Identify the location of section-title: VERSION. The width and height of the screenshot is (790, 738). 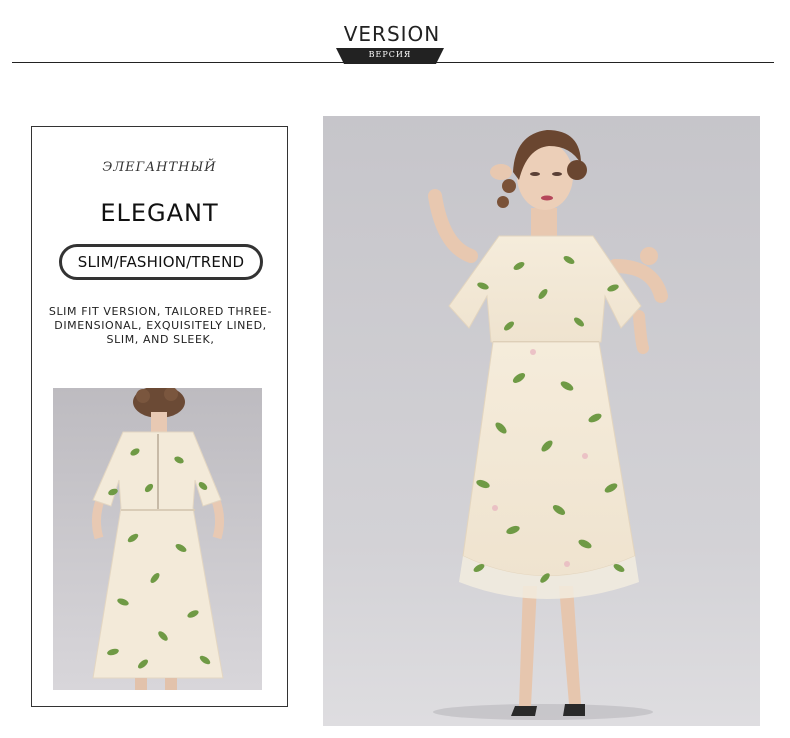
(392, 34).